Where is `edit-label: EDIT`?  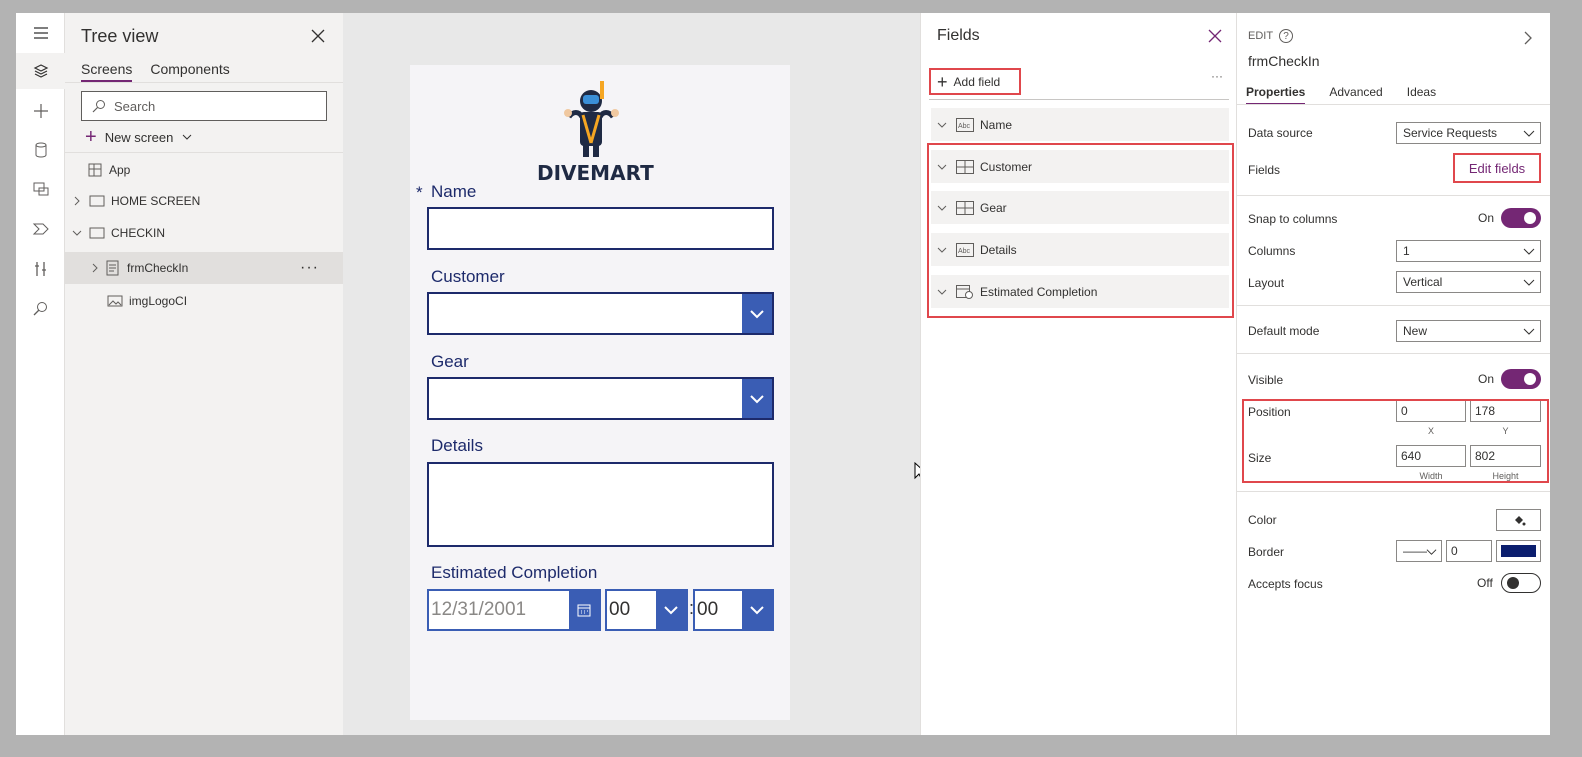
edit-label: EDIT is located at coordinates (1261, 36).